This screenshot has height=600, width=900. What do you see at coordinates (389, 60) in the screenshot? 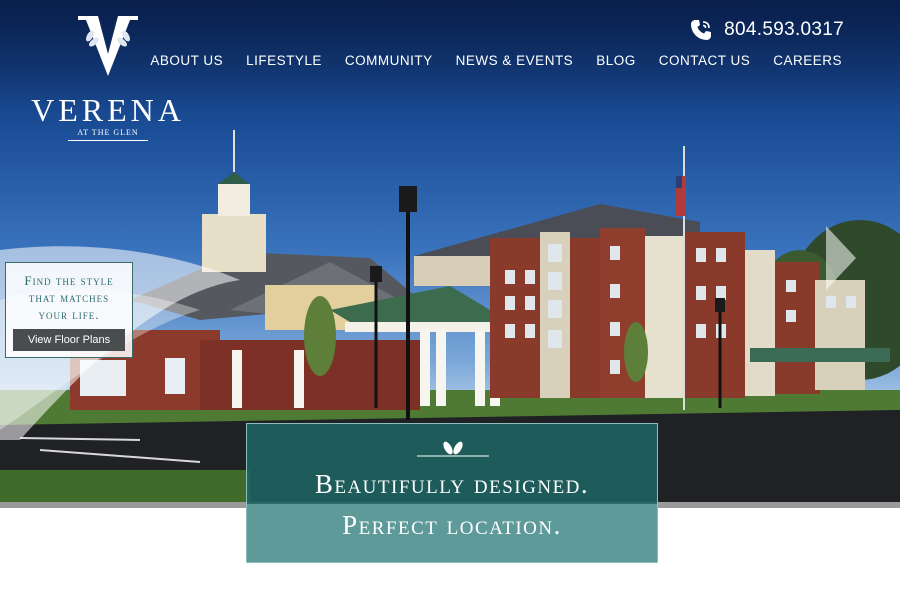
I see `nav-community: COMMUNITY` at bounding box center [389, 60].